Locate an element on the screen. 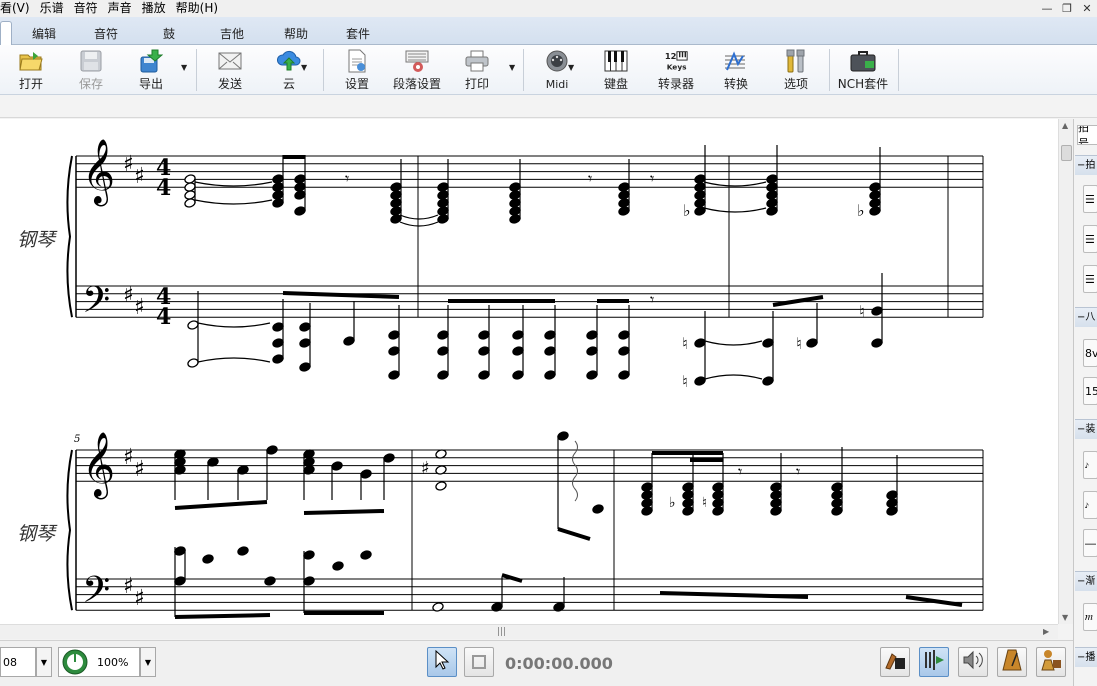 This screenshot has height=686, width=1097. send-button: 发送 is located at coordinates (230, 70).